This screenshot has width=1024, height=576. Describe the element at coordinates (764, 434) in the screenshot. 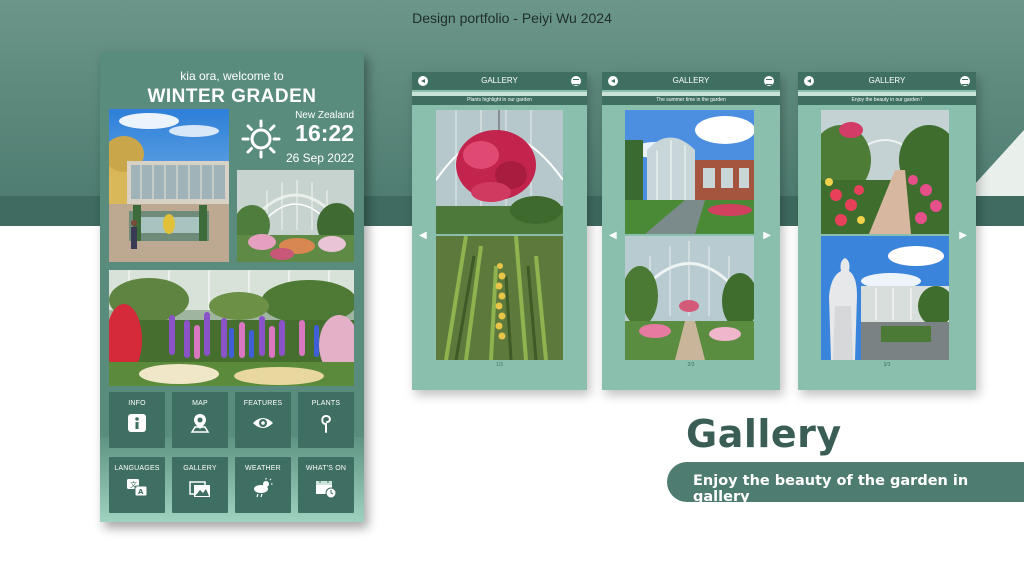

I see `feature-heading: Gallery` at that location.